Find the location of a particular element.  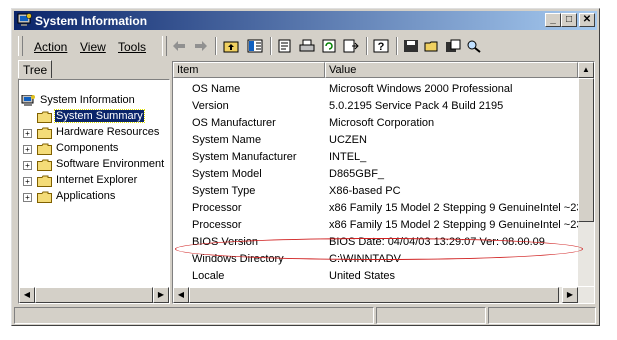

row-value: C:\WINNTADV is located at coordinates (365, 259).